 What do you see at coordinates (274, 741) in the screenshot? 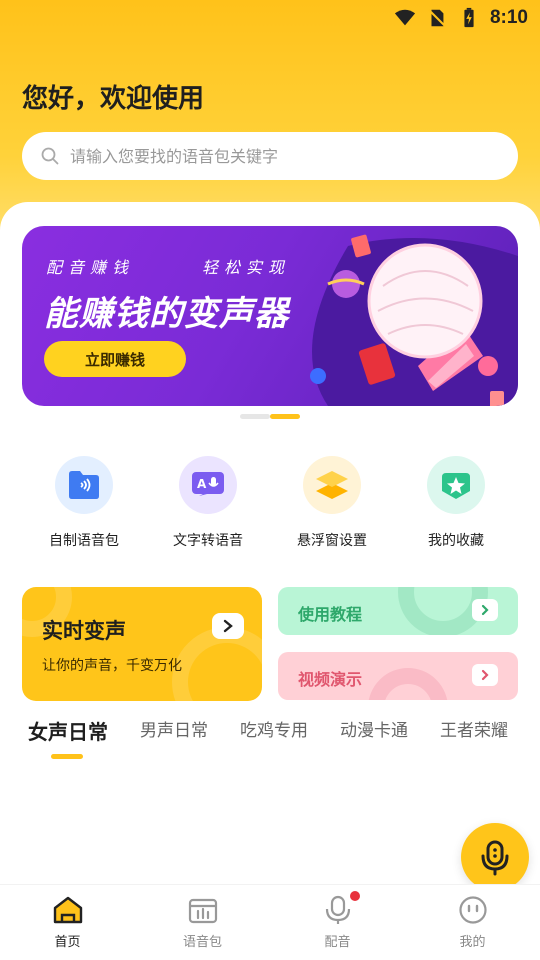
I see `tab-pubg: 吃鸡专用` at bounding box center [274, 741].